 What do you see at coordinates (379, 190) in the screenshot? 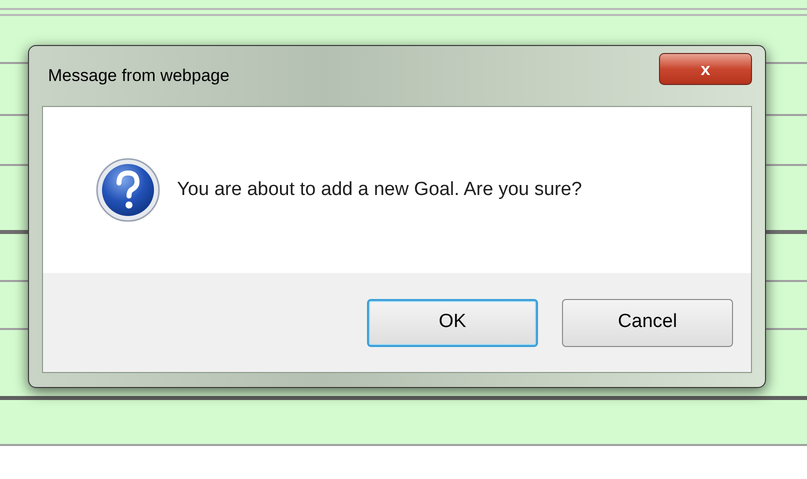
I see `message-text: You are about to add a new Goal. Are you sure?` at bounding box center [379, 190].